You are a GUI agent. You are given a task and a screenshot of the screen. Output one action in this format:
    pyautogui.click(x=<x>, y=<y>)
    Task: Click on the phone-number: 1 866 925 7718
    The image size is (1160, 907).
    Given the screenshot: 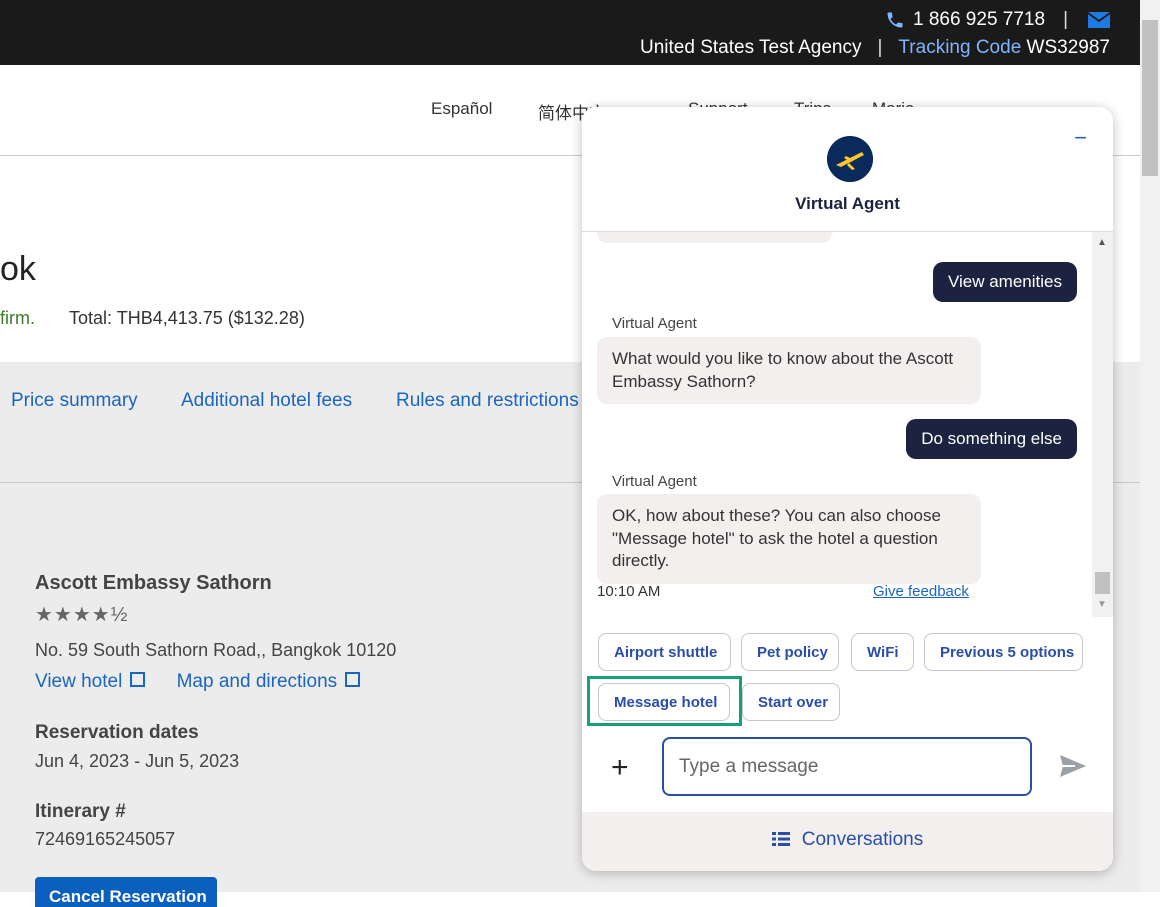 What is the action you would take?
    pyautogui.click(x=979, y=20)
    